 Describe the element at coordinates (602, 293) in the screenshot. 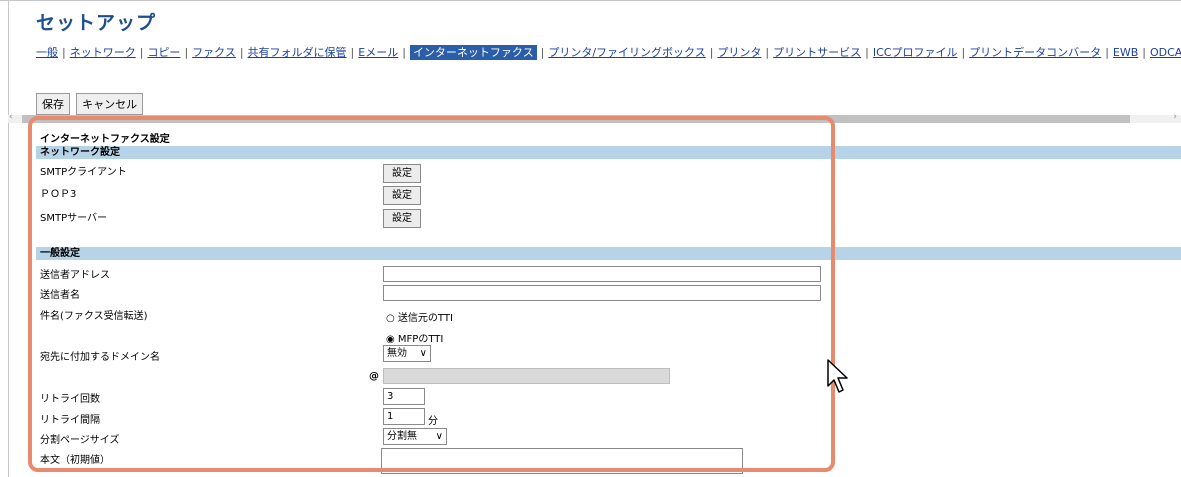

I see `sender-name-input` at that location.